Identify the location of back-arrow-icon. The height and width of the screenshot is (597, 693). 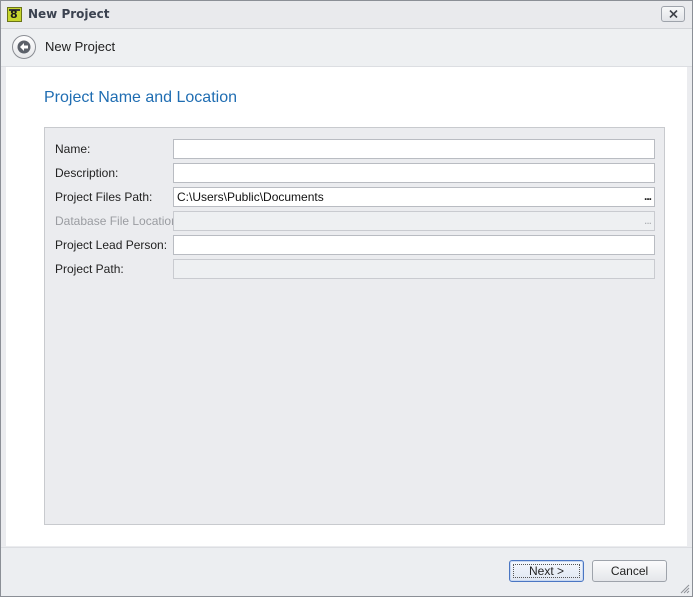
(24, 47).